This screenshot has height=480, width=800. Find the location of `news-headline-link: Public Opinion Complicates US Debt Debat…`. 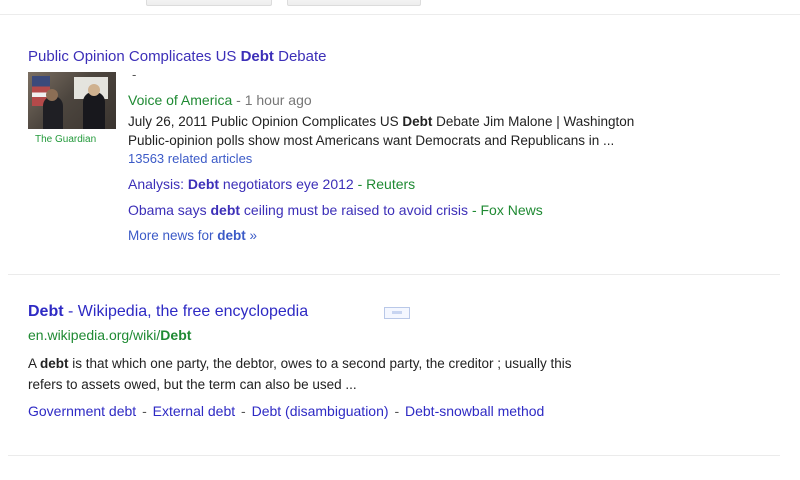

news-headline-link: Public Opinion Complicates US Debt Debat… is located at coordinates (177, 56).